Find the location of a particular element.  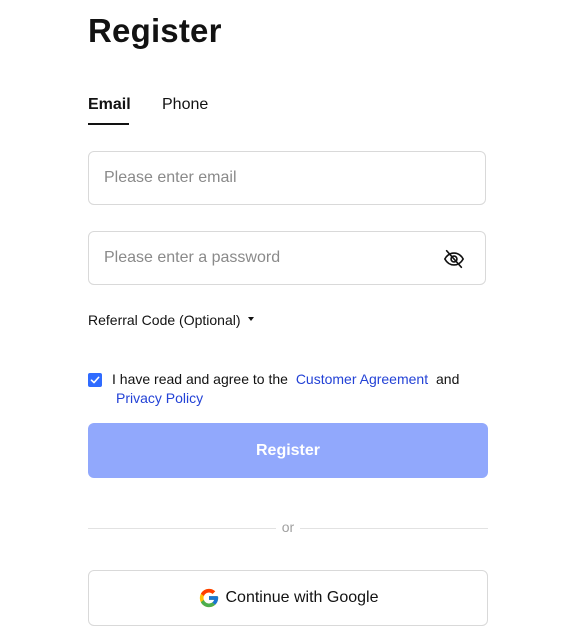

divider-line-left is located at coordinates (182, 528).